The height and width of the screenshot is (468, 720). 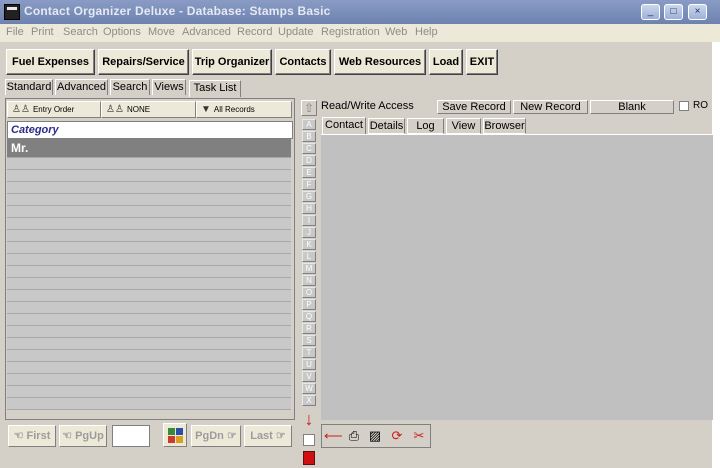 I want to click on alpha-checkbox, so click(x=309, y=440).